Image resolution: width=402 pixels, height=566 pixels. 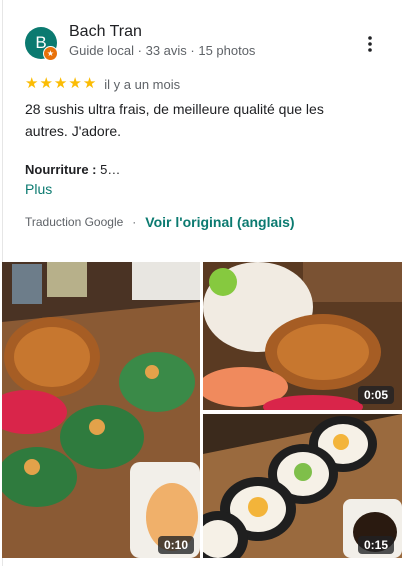 I want to click on see-original-link: Voir l'original (anglais), so click(x=219, y=222).